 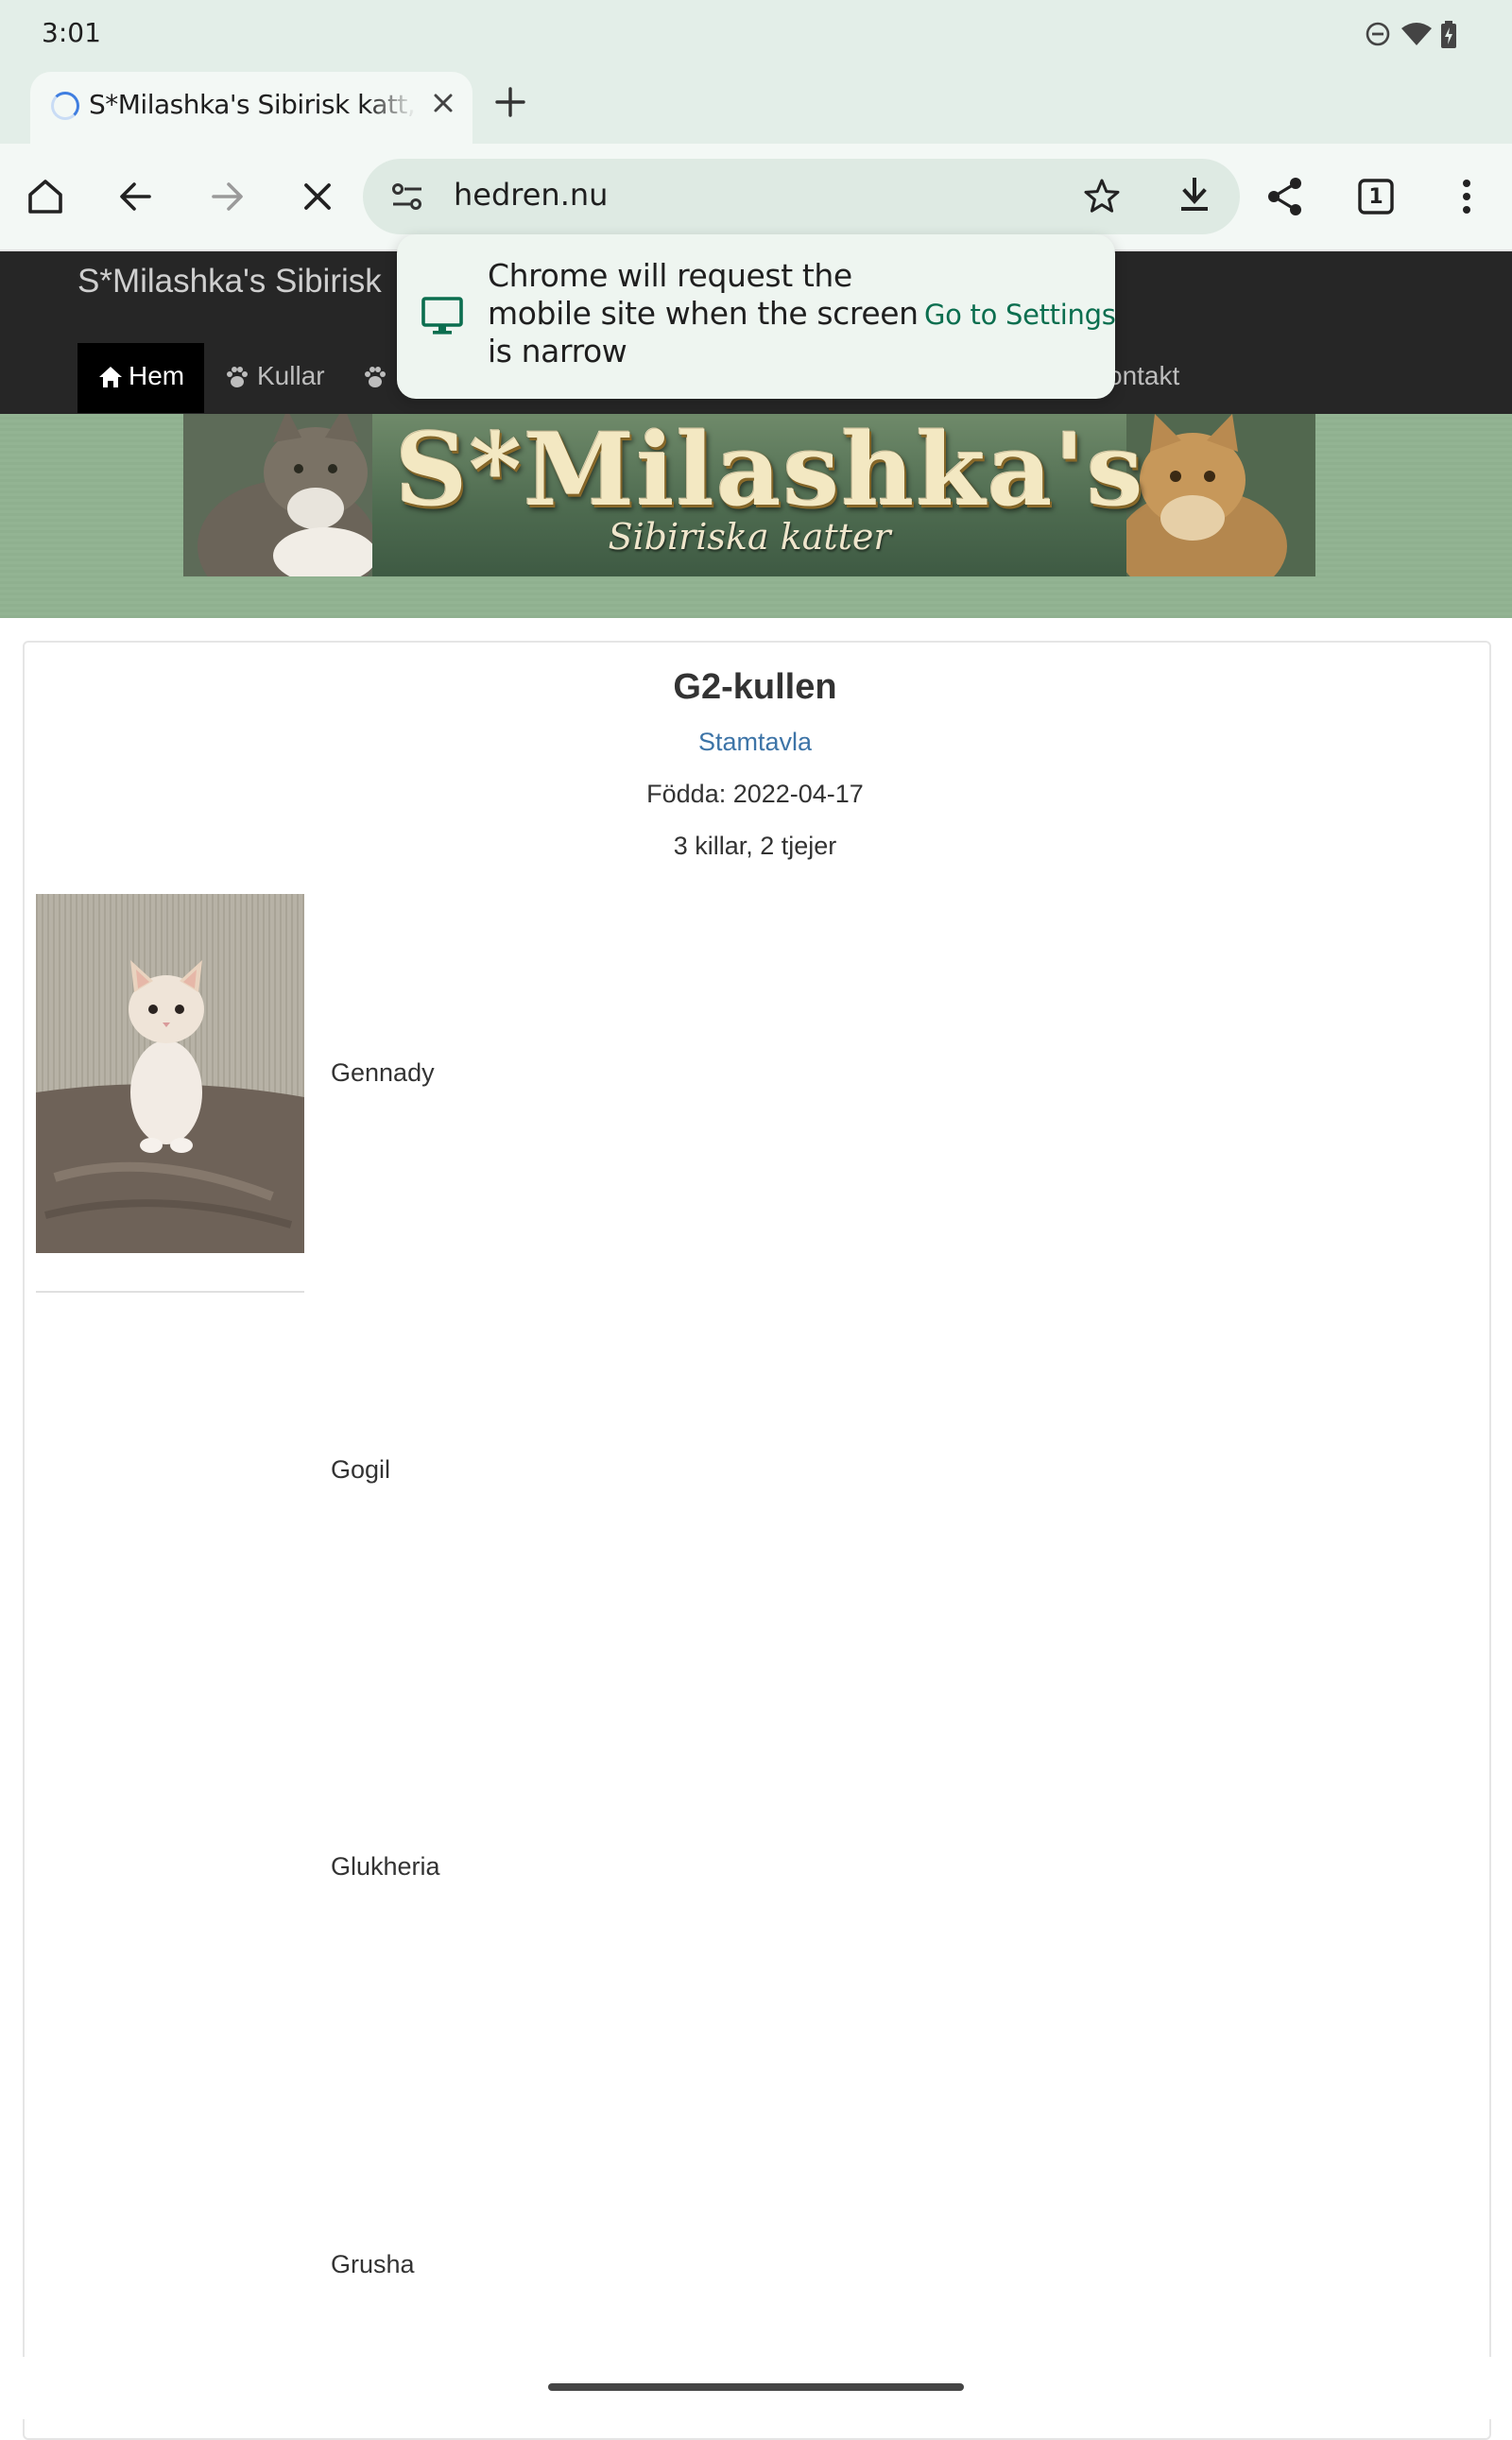 What do you see at coordinates (385, 1866) in the screenshot?
I see `kitten-name-glukheria: Glukheria` at bounding box center [385, 1866].